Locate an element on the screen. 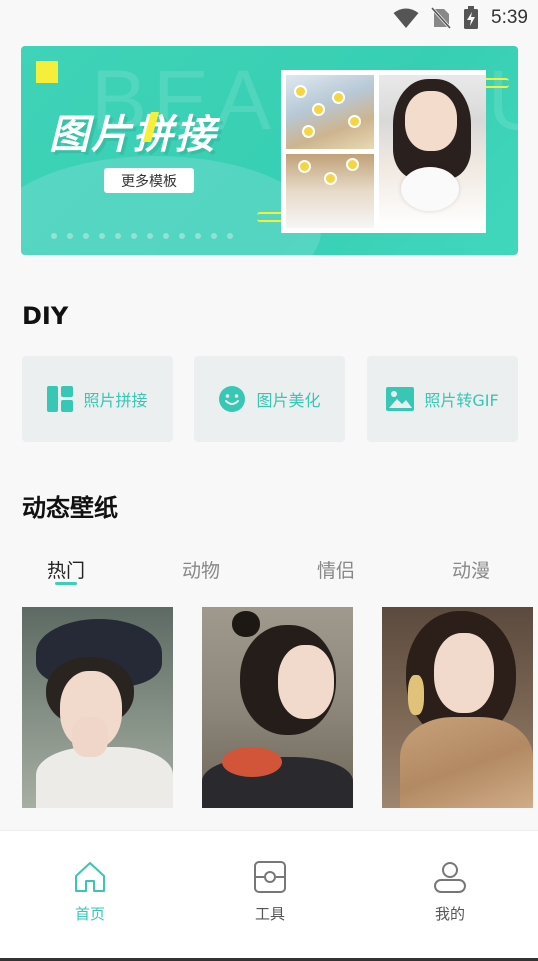 This screenshot has width=538, height=961. banner-title: 图片拼接 is located at coordinates (133, 135).